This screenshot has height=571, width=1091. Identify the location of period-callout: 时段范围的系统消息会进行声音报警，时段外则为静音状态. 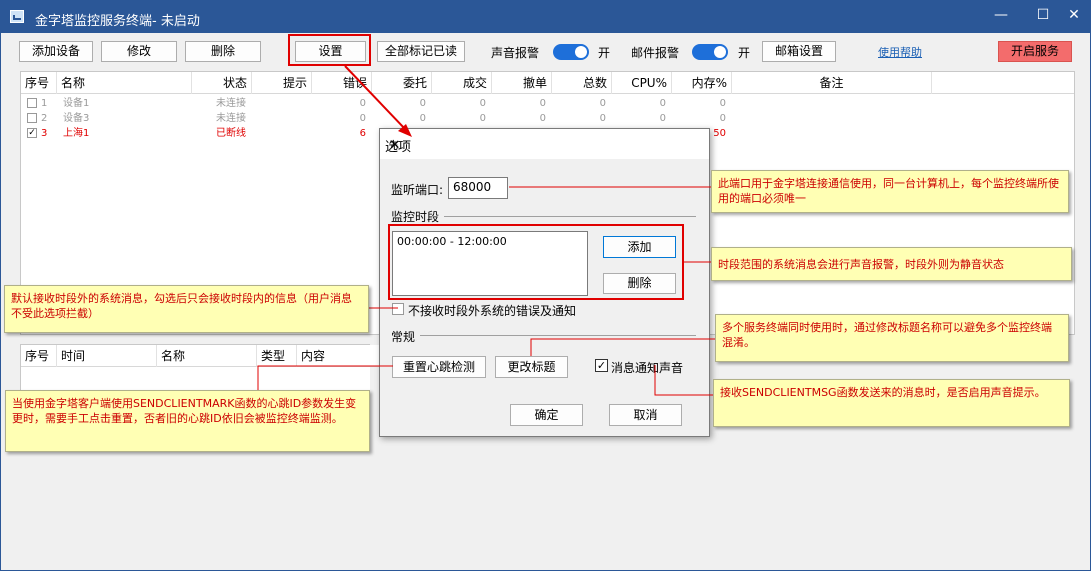
(891, 264).